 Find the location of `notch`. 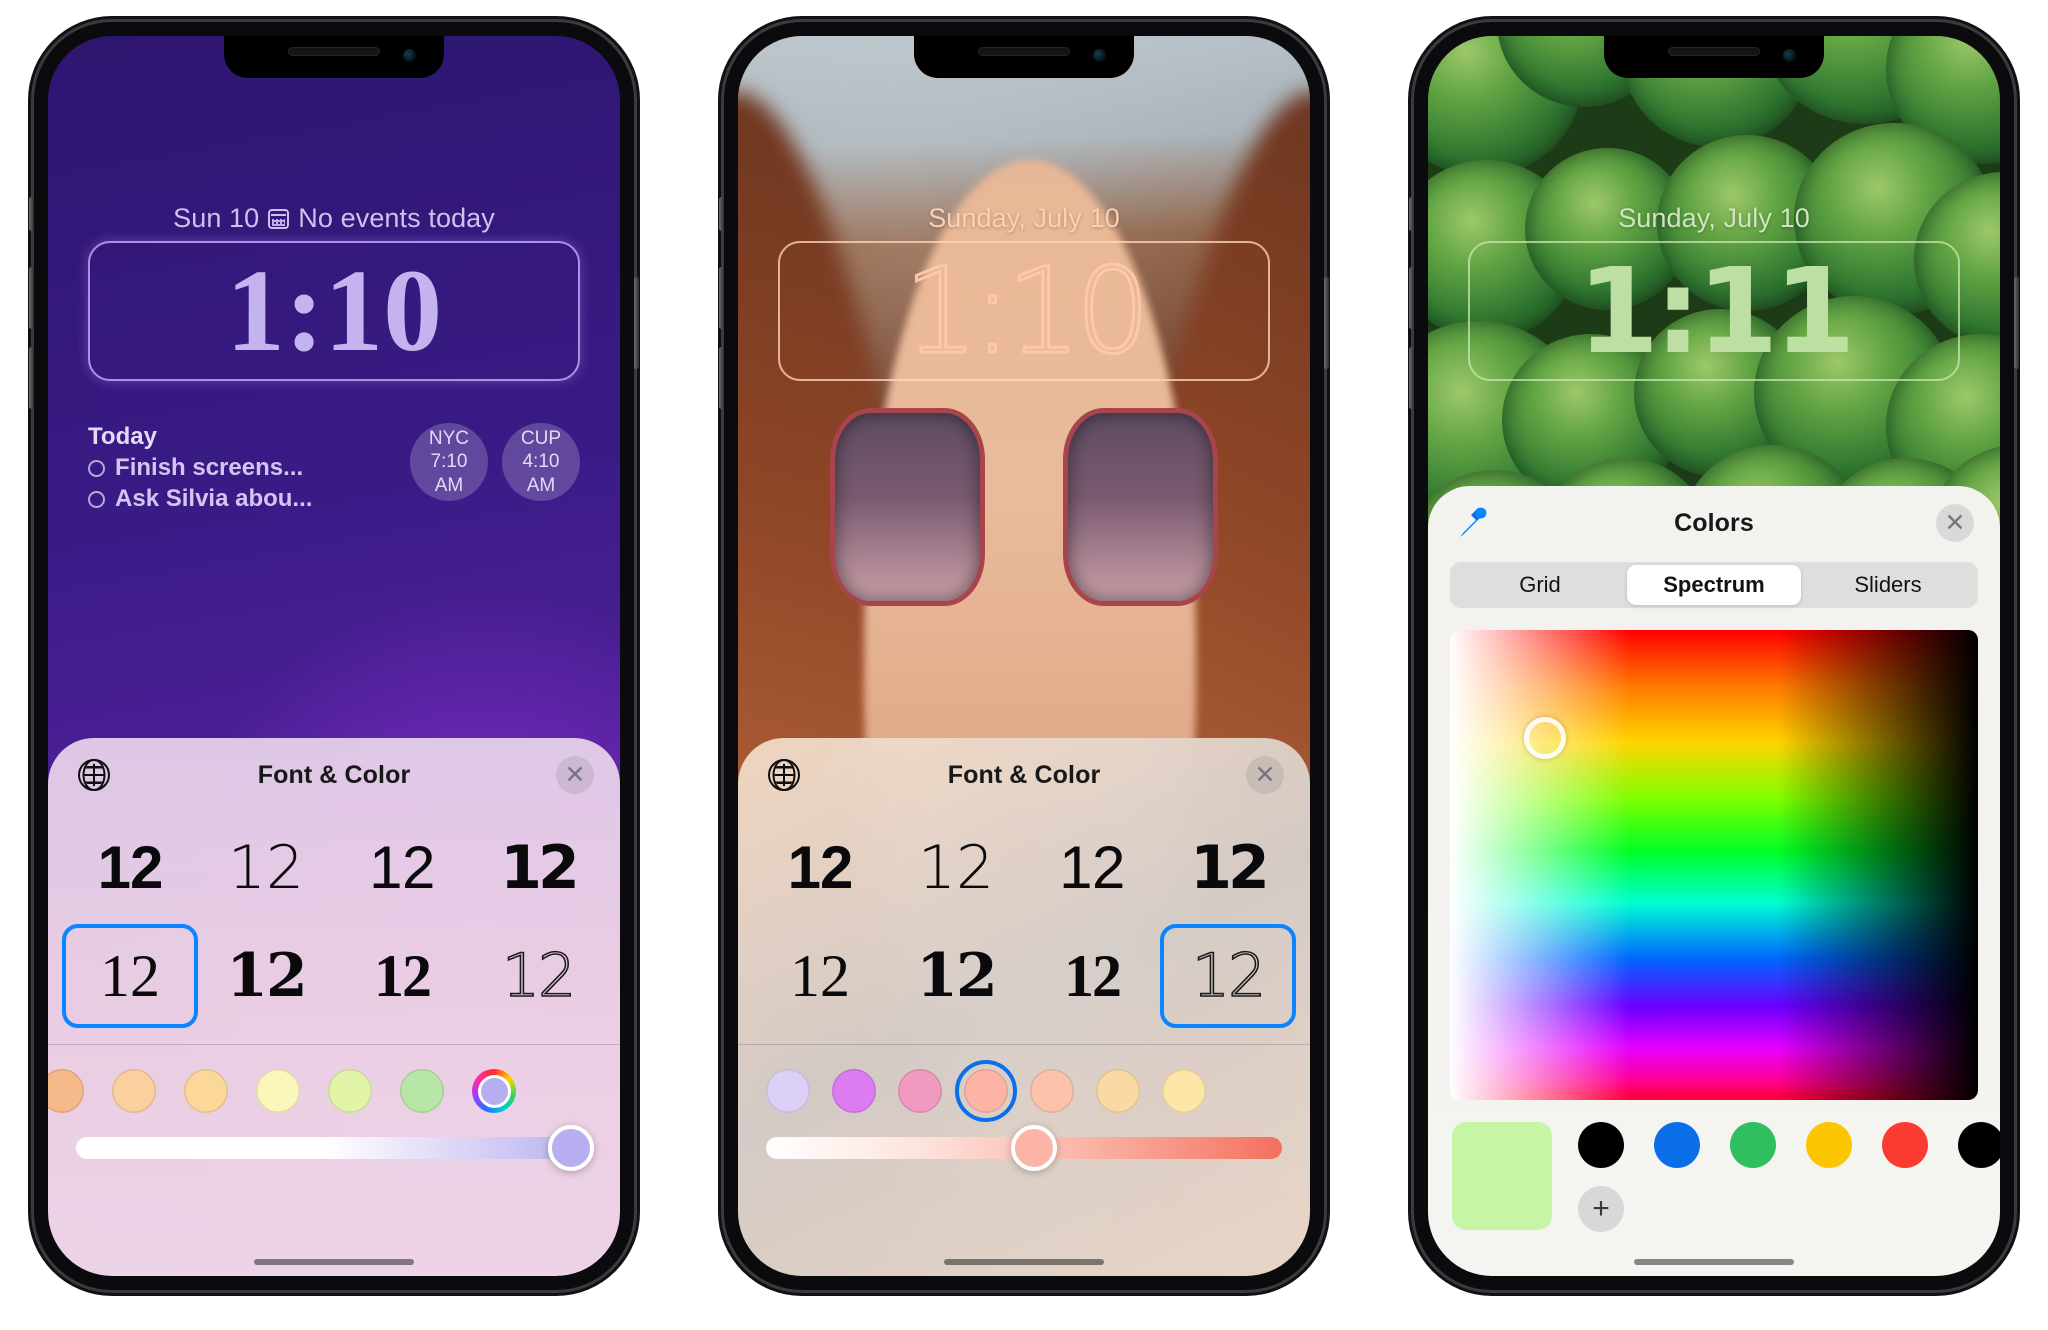

notch is located at coordinates (1024, 57).